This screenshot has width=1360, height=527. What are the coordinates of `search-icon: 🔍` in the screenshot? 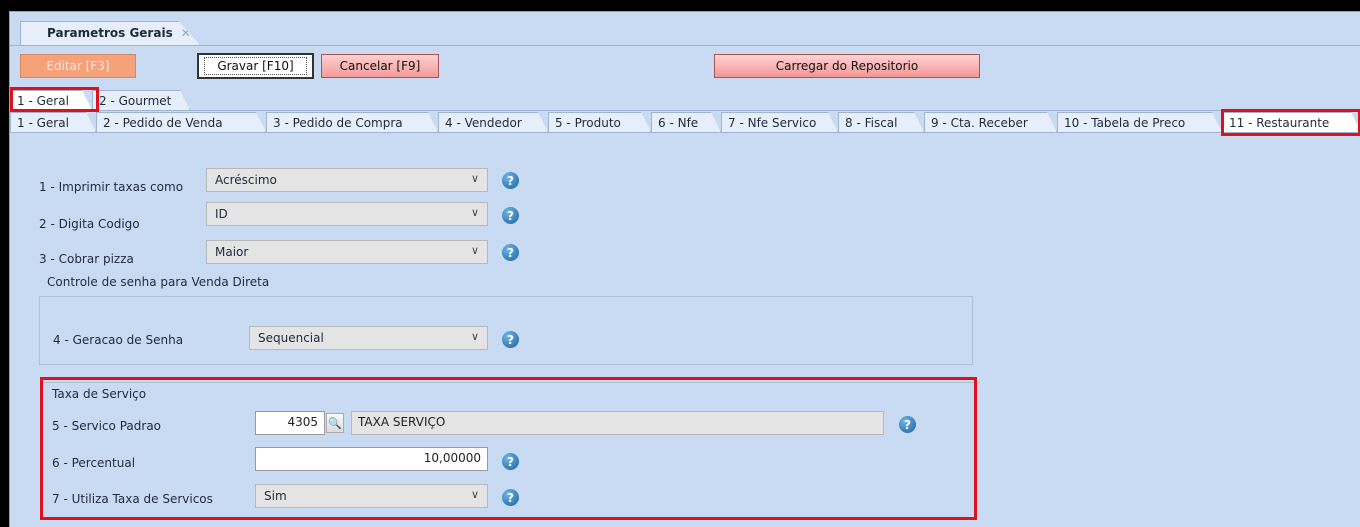 It's located at (335, 423).